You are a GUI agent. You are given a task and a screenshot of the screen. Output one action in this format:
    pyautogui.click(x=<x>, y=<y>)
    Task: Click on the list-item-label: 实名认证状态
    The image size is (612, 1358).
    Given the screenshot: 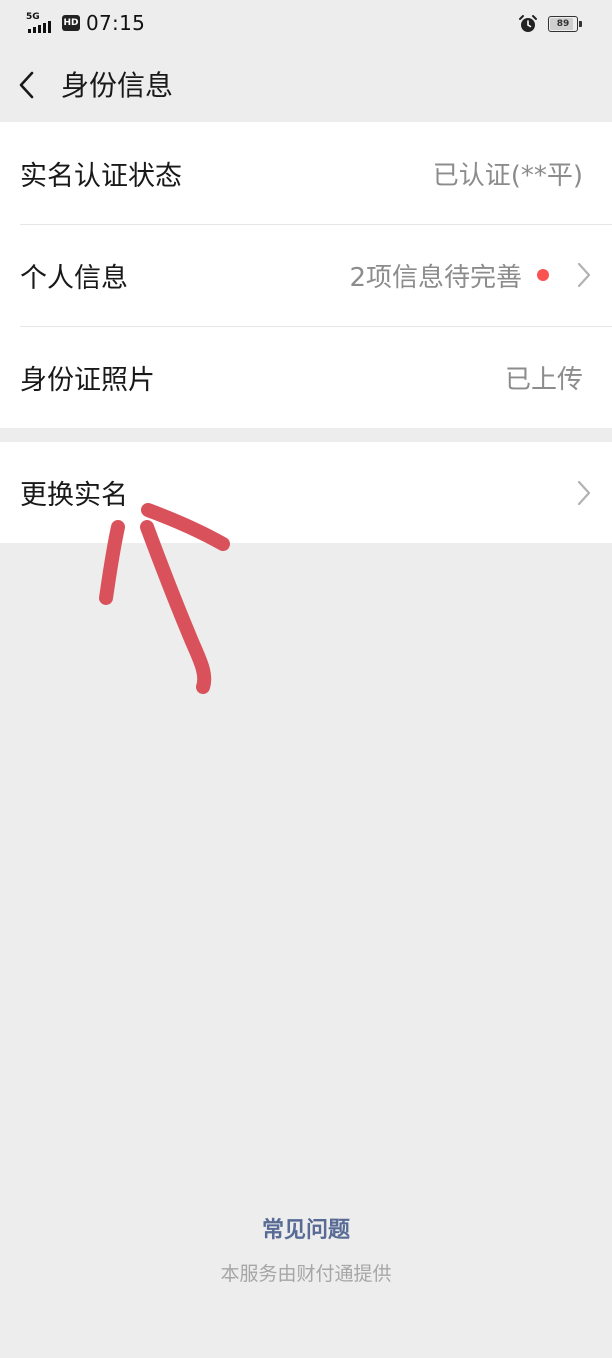 What is the action you would take?
    pyautogui.click(x=101, y=176)
    